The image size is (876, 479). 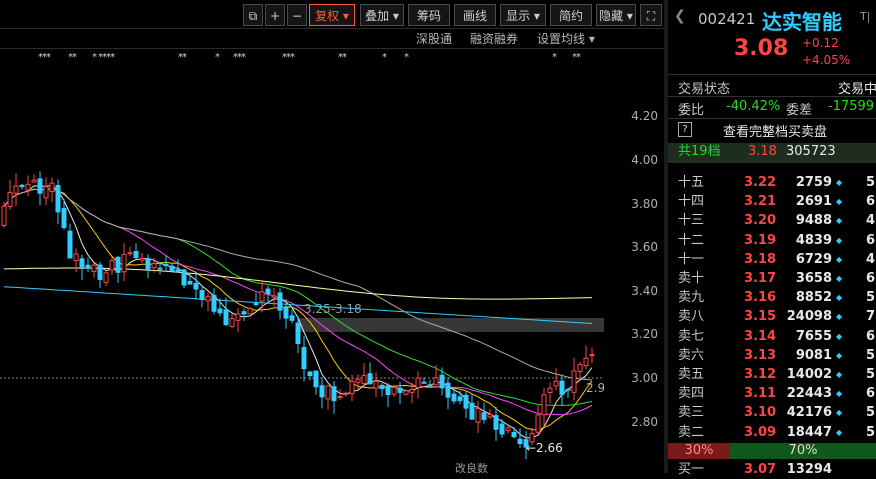 What do you see at coordinates (809, 413) in the screenshot?
I see `order-level-volume: 42176` at bounding box center [809, 413].